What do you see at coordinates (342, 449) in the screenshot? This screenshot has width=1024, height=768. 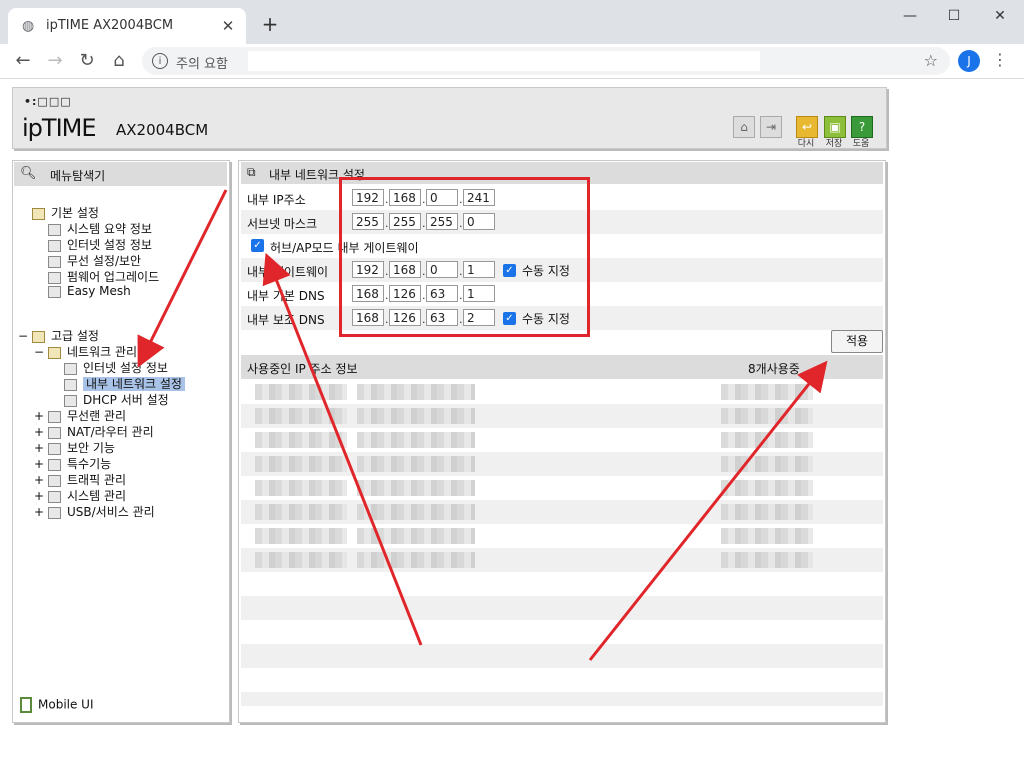 I see `arrow-to-hub-checkbox` at bounding box center [342, 449].